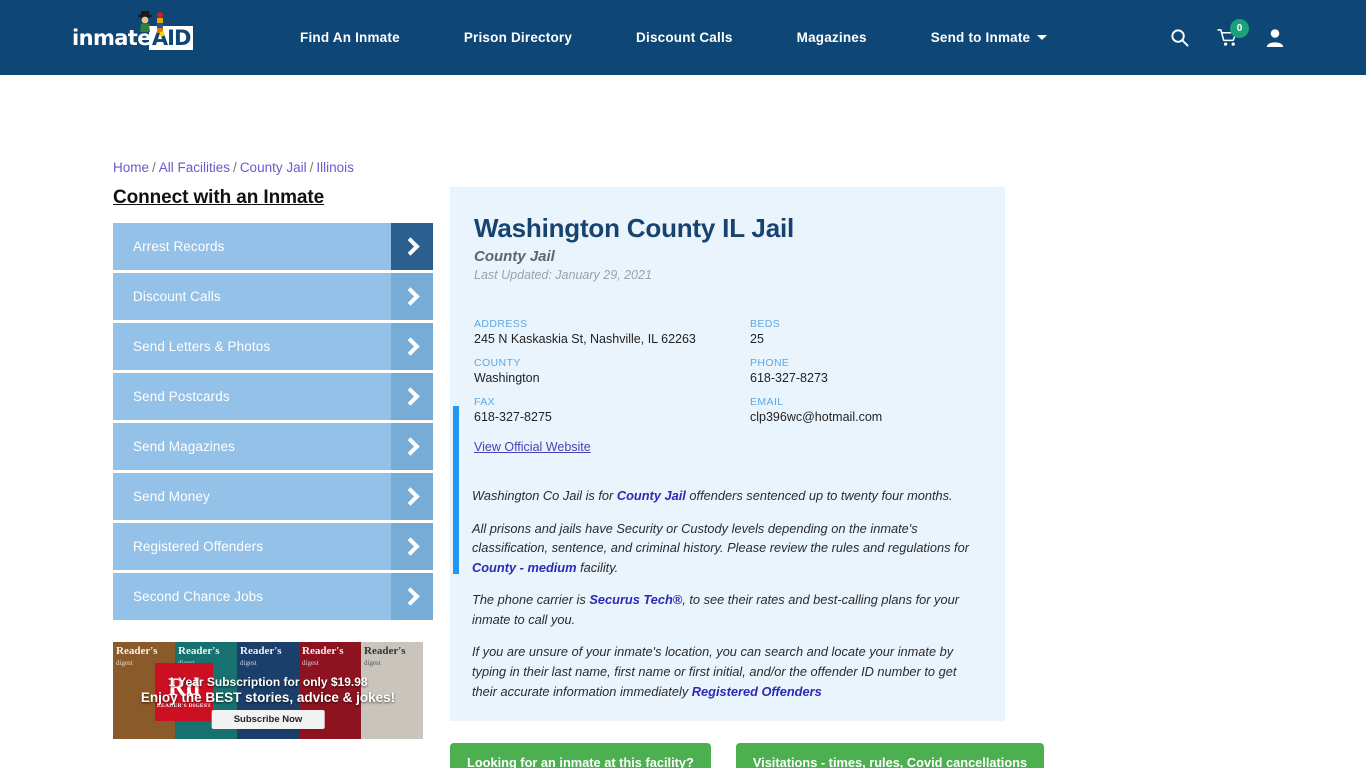 The image size is (1366, 768). What do you see at coordinates (524, 567) in the screenshot?
I see `desc-link-county-medium: County - medium` at bounding box center [524, 567].